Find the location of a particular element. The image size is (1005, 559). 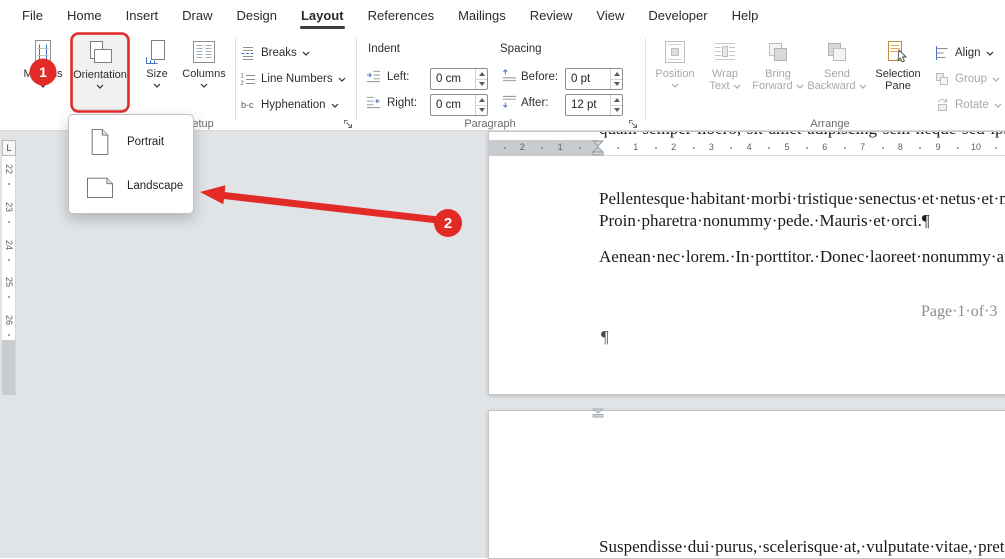

tab-references: References is located at coordinates (401, 15).